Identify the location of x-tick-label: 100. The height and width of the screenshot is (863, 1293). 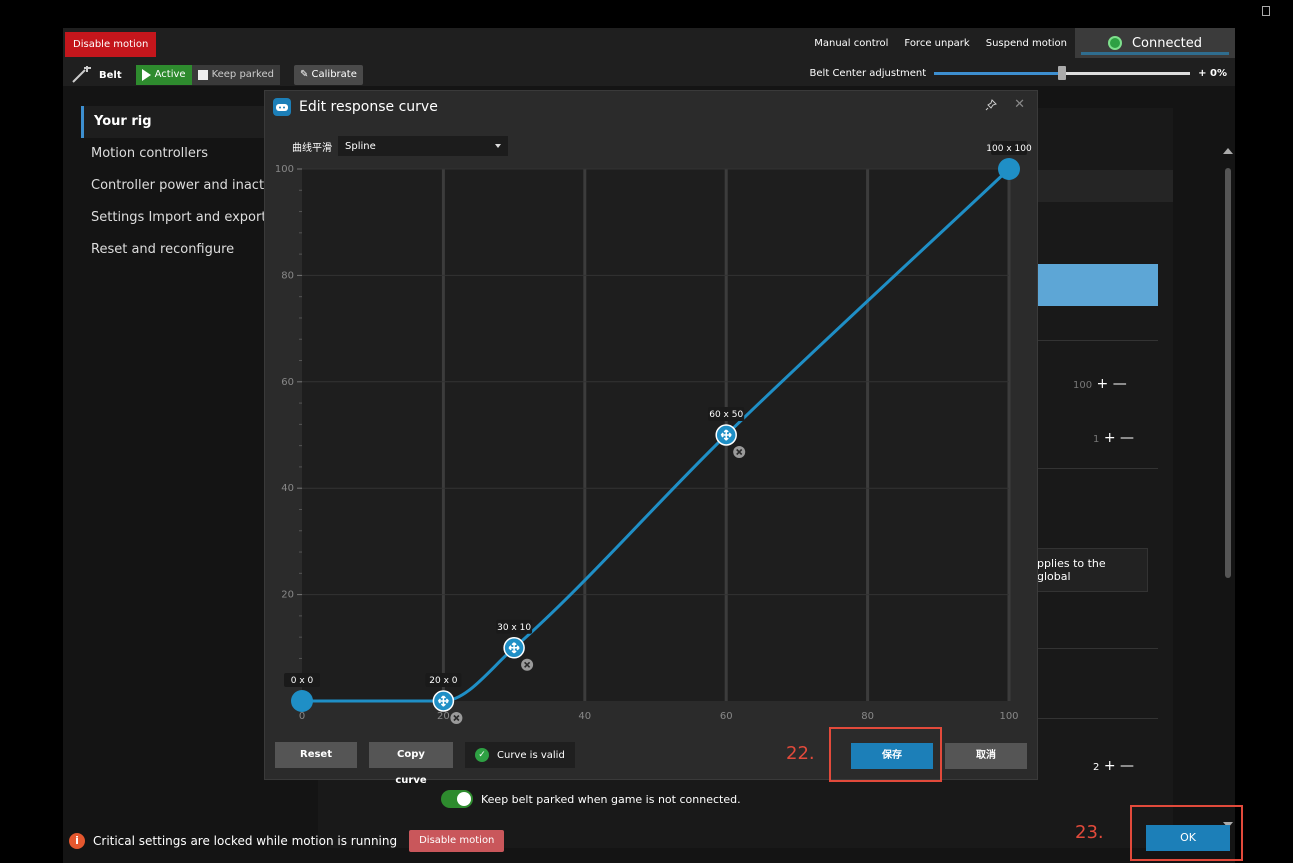
(1008, 716).